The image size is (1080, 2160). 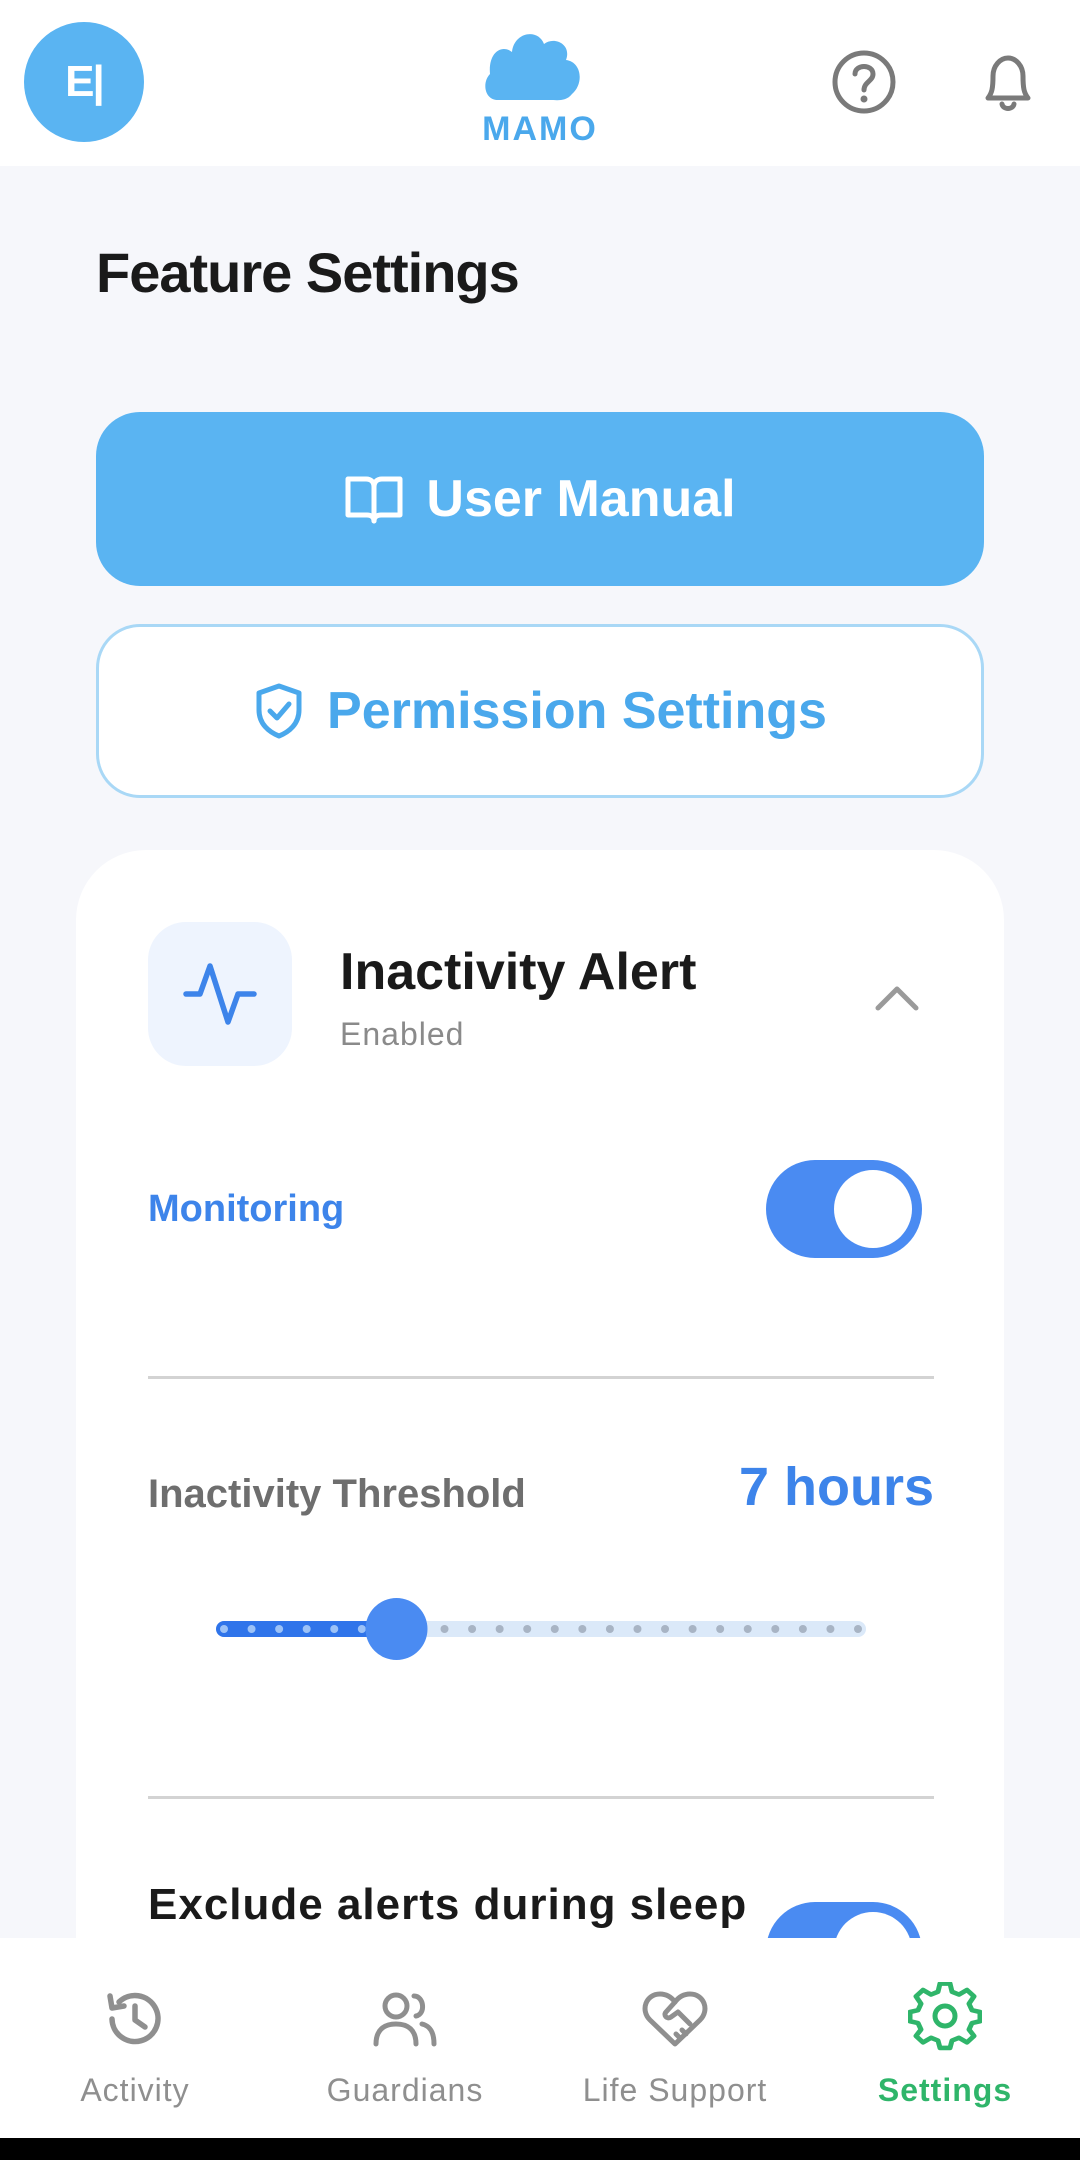 I want to click on page-title: Feature Settings, so click(x=308, y=272).